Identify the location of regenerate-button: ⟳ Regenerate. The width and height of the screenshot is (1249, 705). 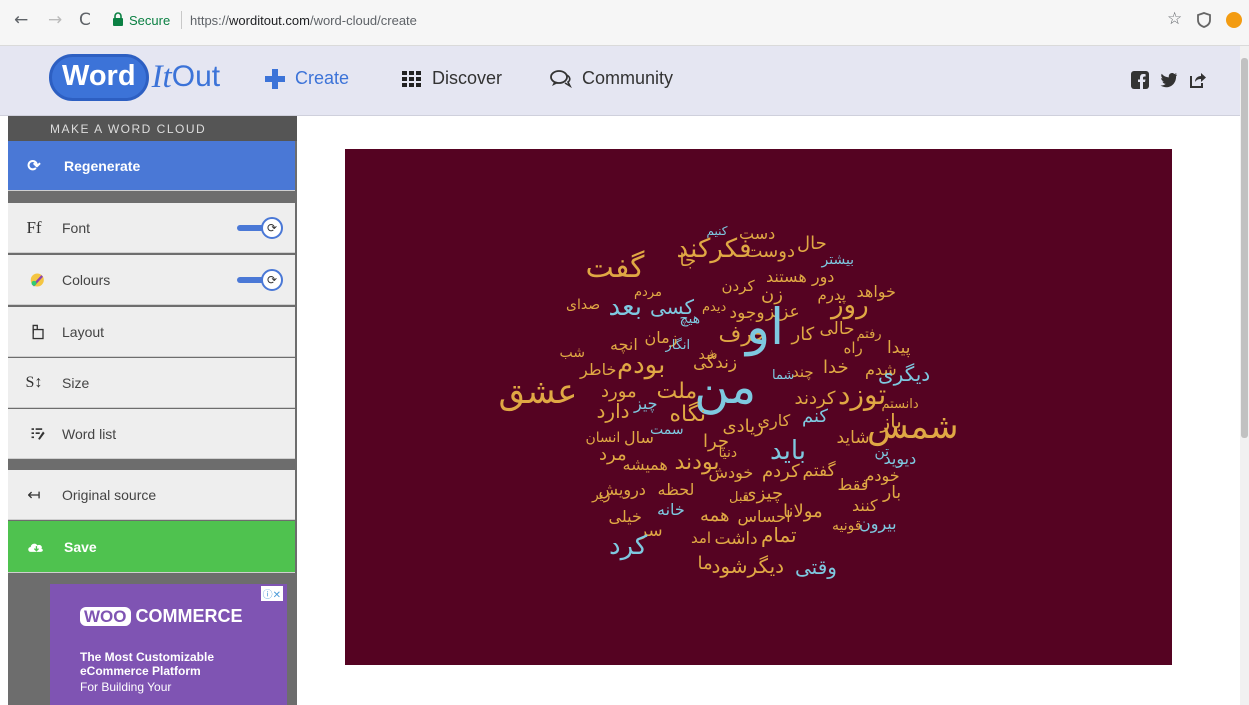
(151, 166).